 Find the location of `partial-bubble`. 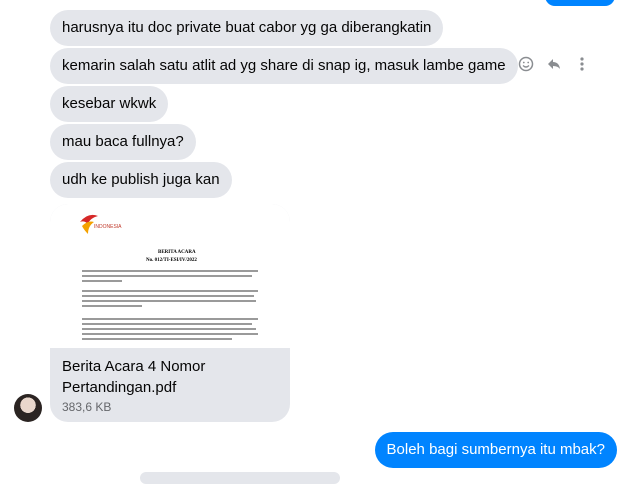

partial-bubble is located at coordinates (240, 478).